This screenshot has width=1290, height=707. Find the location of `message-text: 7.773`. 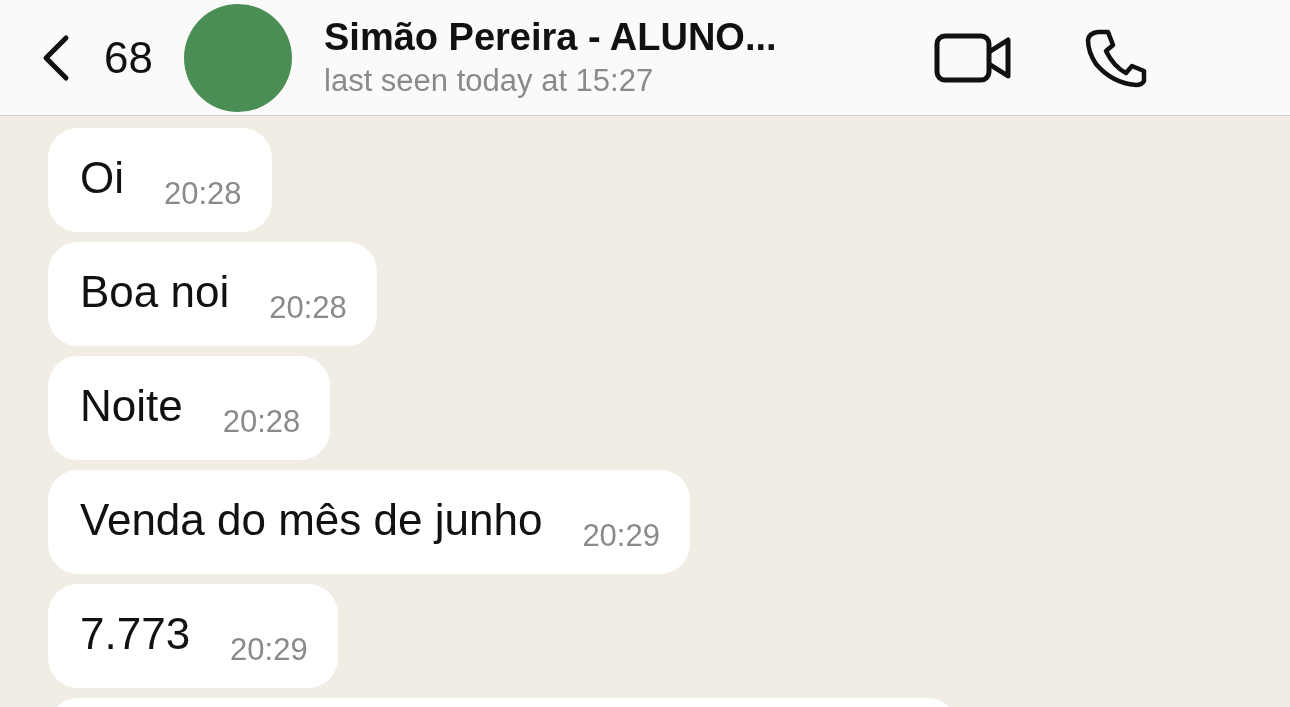

message-text: 7.773 is located at coordinates (135, 634).